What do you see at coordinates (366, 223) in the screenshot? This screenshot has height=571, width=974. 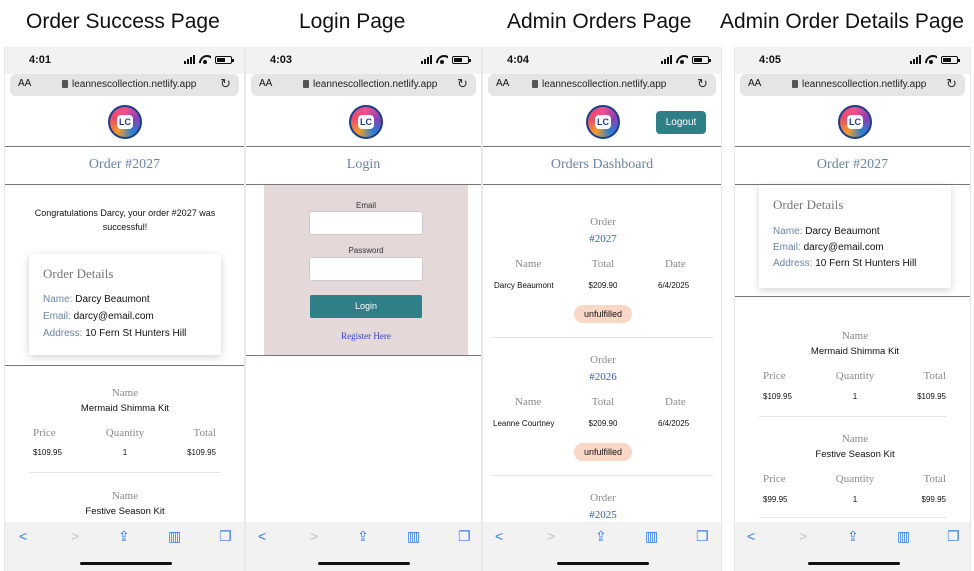 I see `email-input` at bounding box center [366, 223].